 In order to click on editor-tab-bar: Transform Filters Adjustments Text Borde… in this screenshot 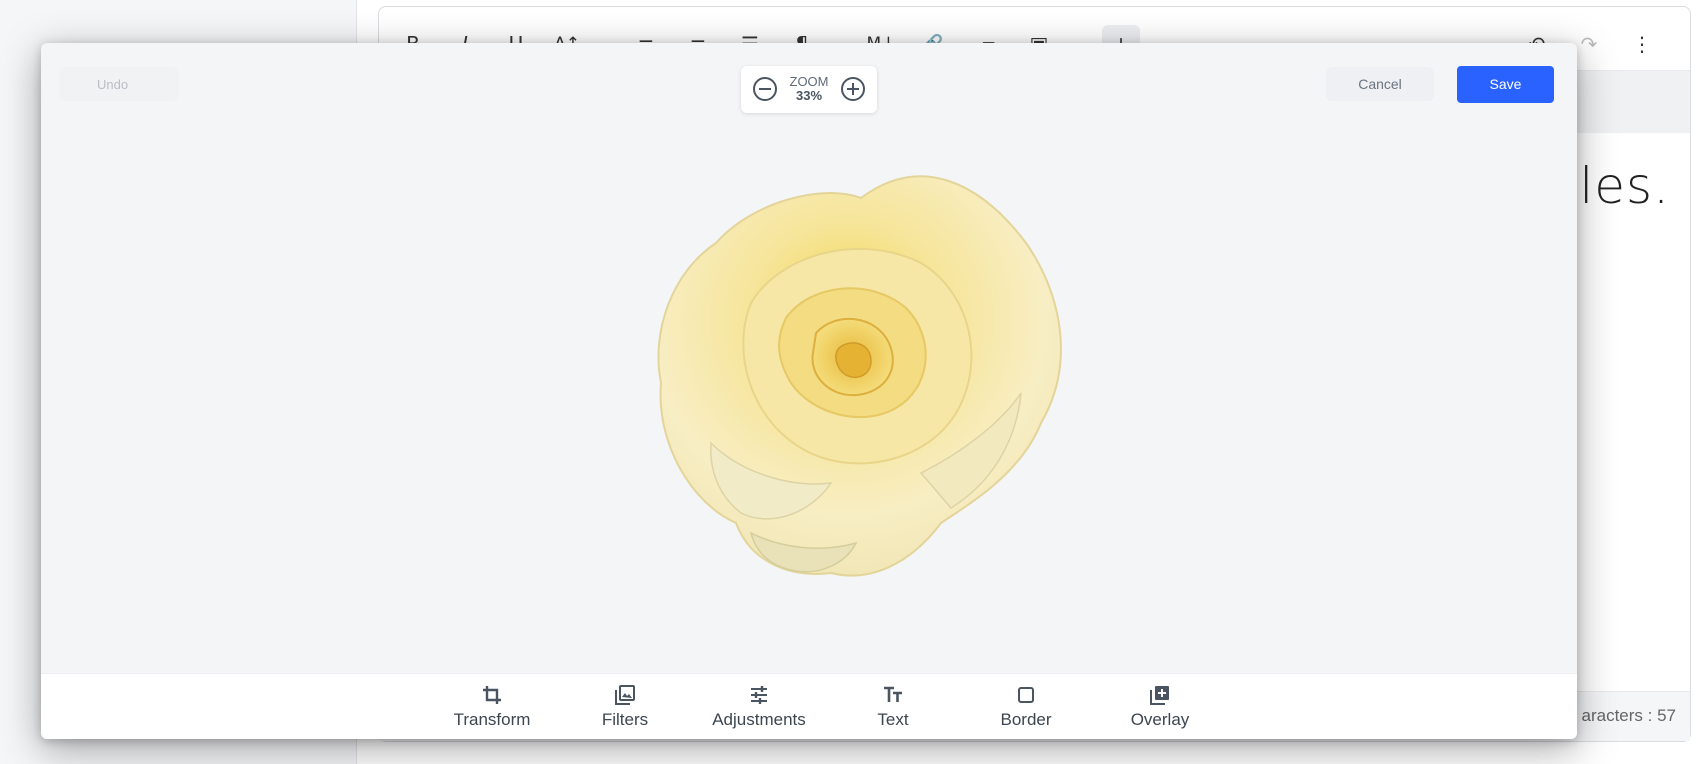, I will do `click(809, 706)`.